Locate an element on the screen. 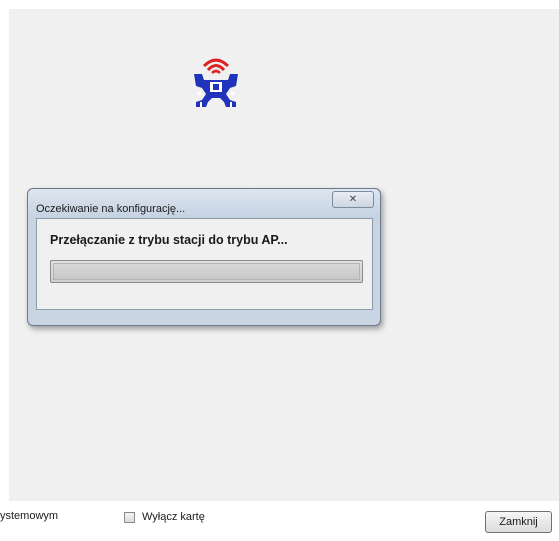 Image resolution: width=559 pixels, height=541 pixels. dialog-titlebar: Oczekiwanie na konfigurację... ✕ is located at coordinates (204, 204).